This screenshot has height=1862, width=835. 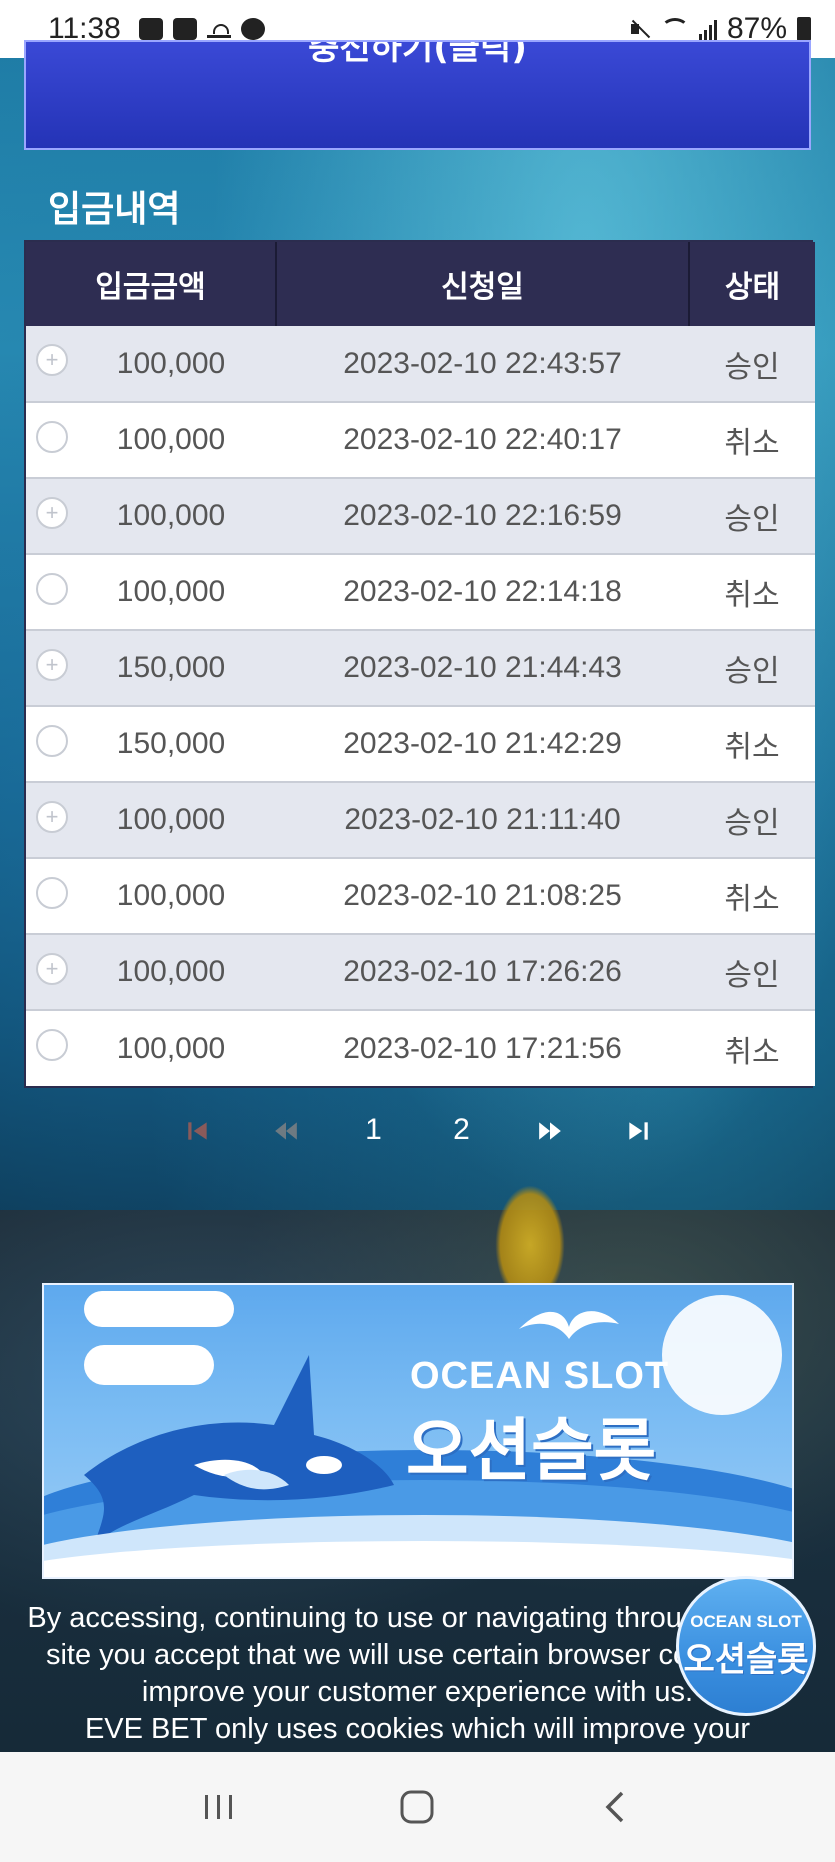 I want to click on badge-title-en: OCEAN SLOT, so click(x=746, y=1621).